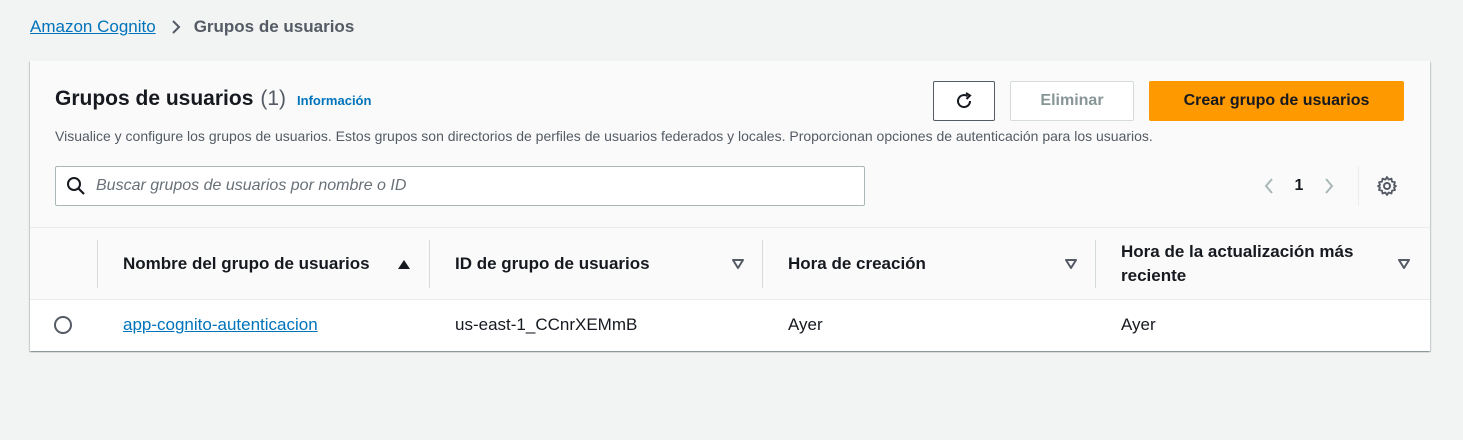 The width and height of the screenshot is (1463, 440). I want to click on cell-id: us-east-1_CCnrXEMmB, so click(546, 324).